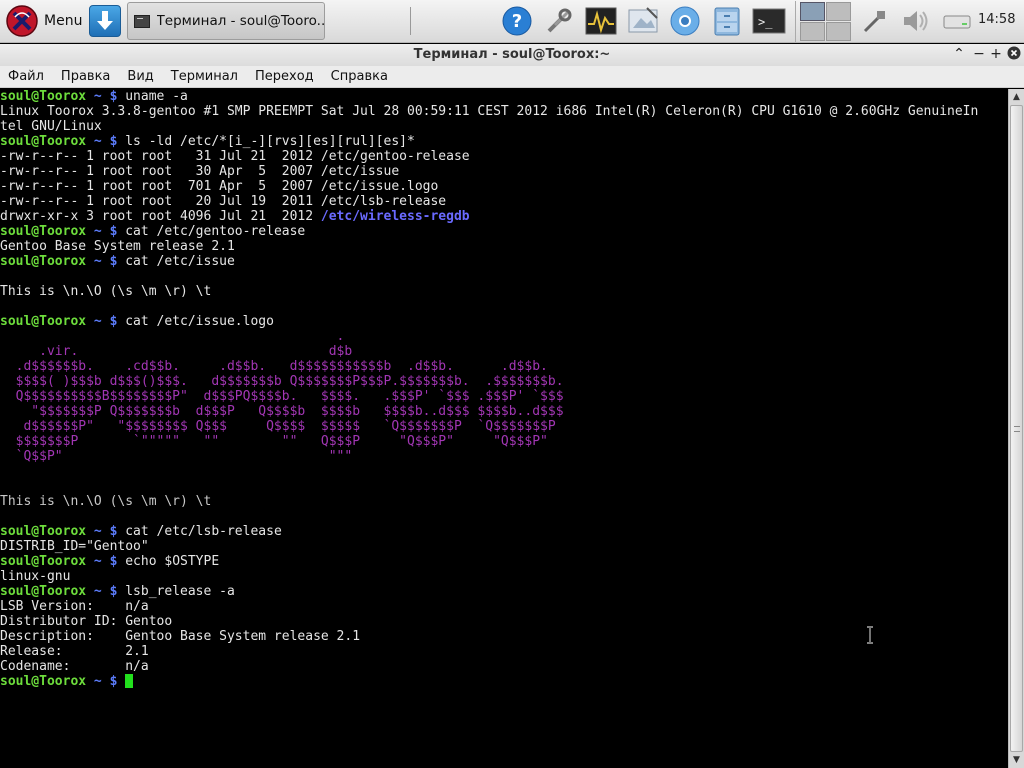 Image resolution: width=1024 pixels, height=768 pixels. What do you see at coordinates (601, 21) in the screenshot?
I see `system-monitor-icon` at bounding box center [601, 21].